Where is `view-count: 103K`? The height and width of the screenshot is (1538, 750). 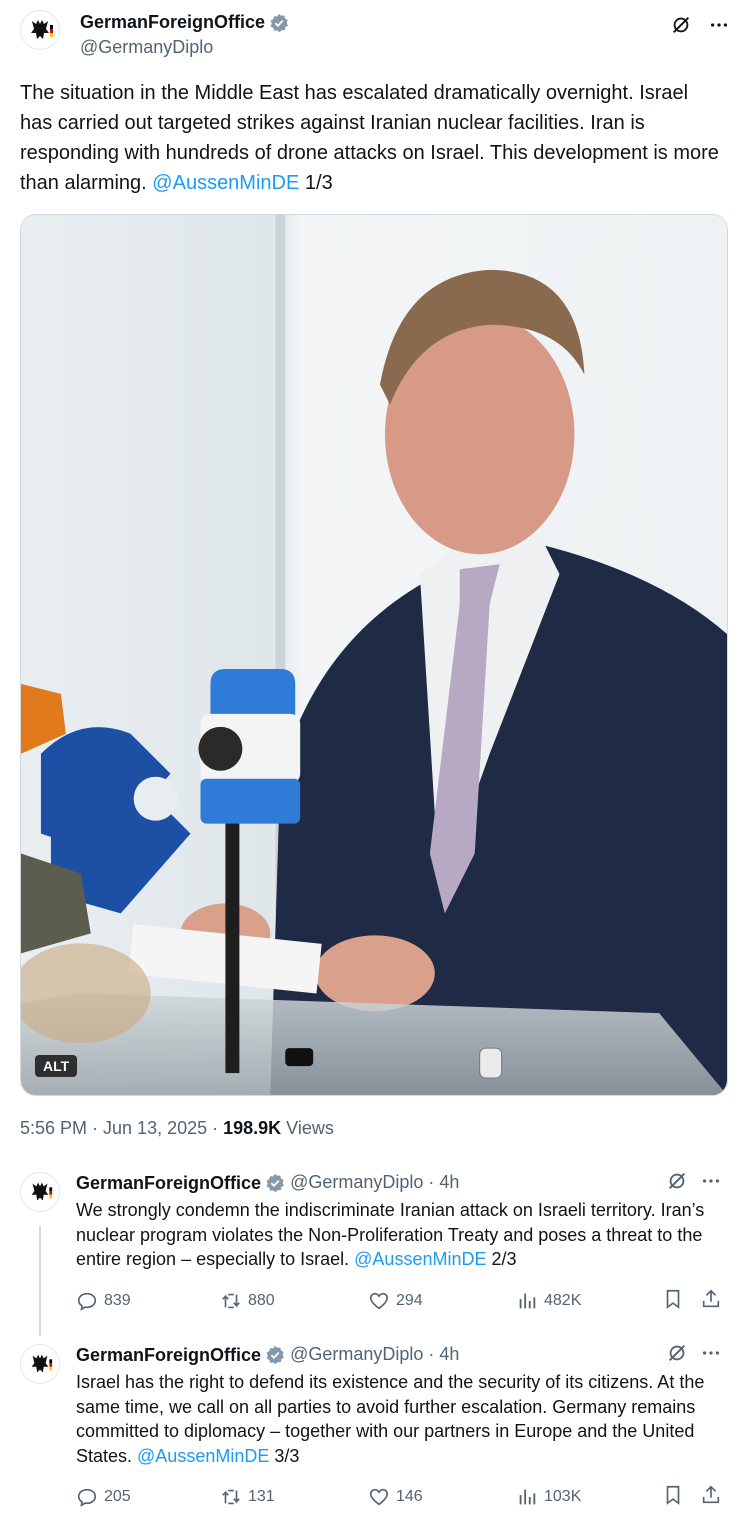
view-count: 103K is located at coordinates (563, 1496).